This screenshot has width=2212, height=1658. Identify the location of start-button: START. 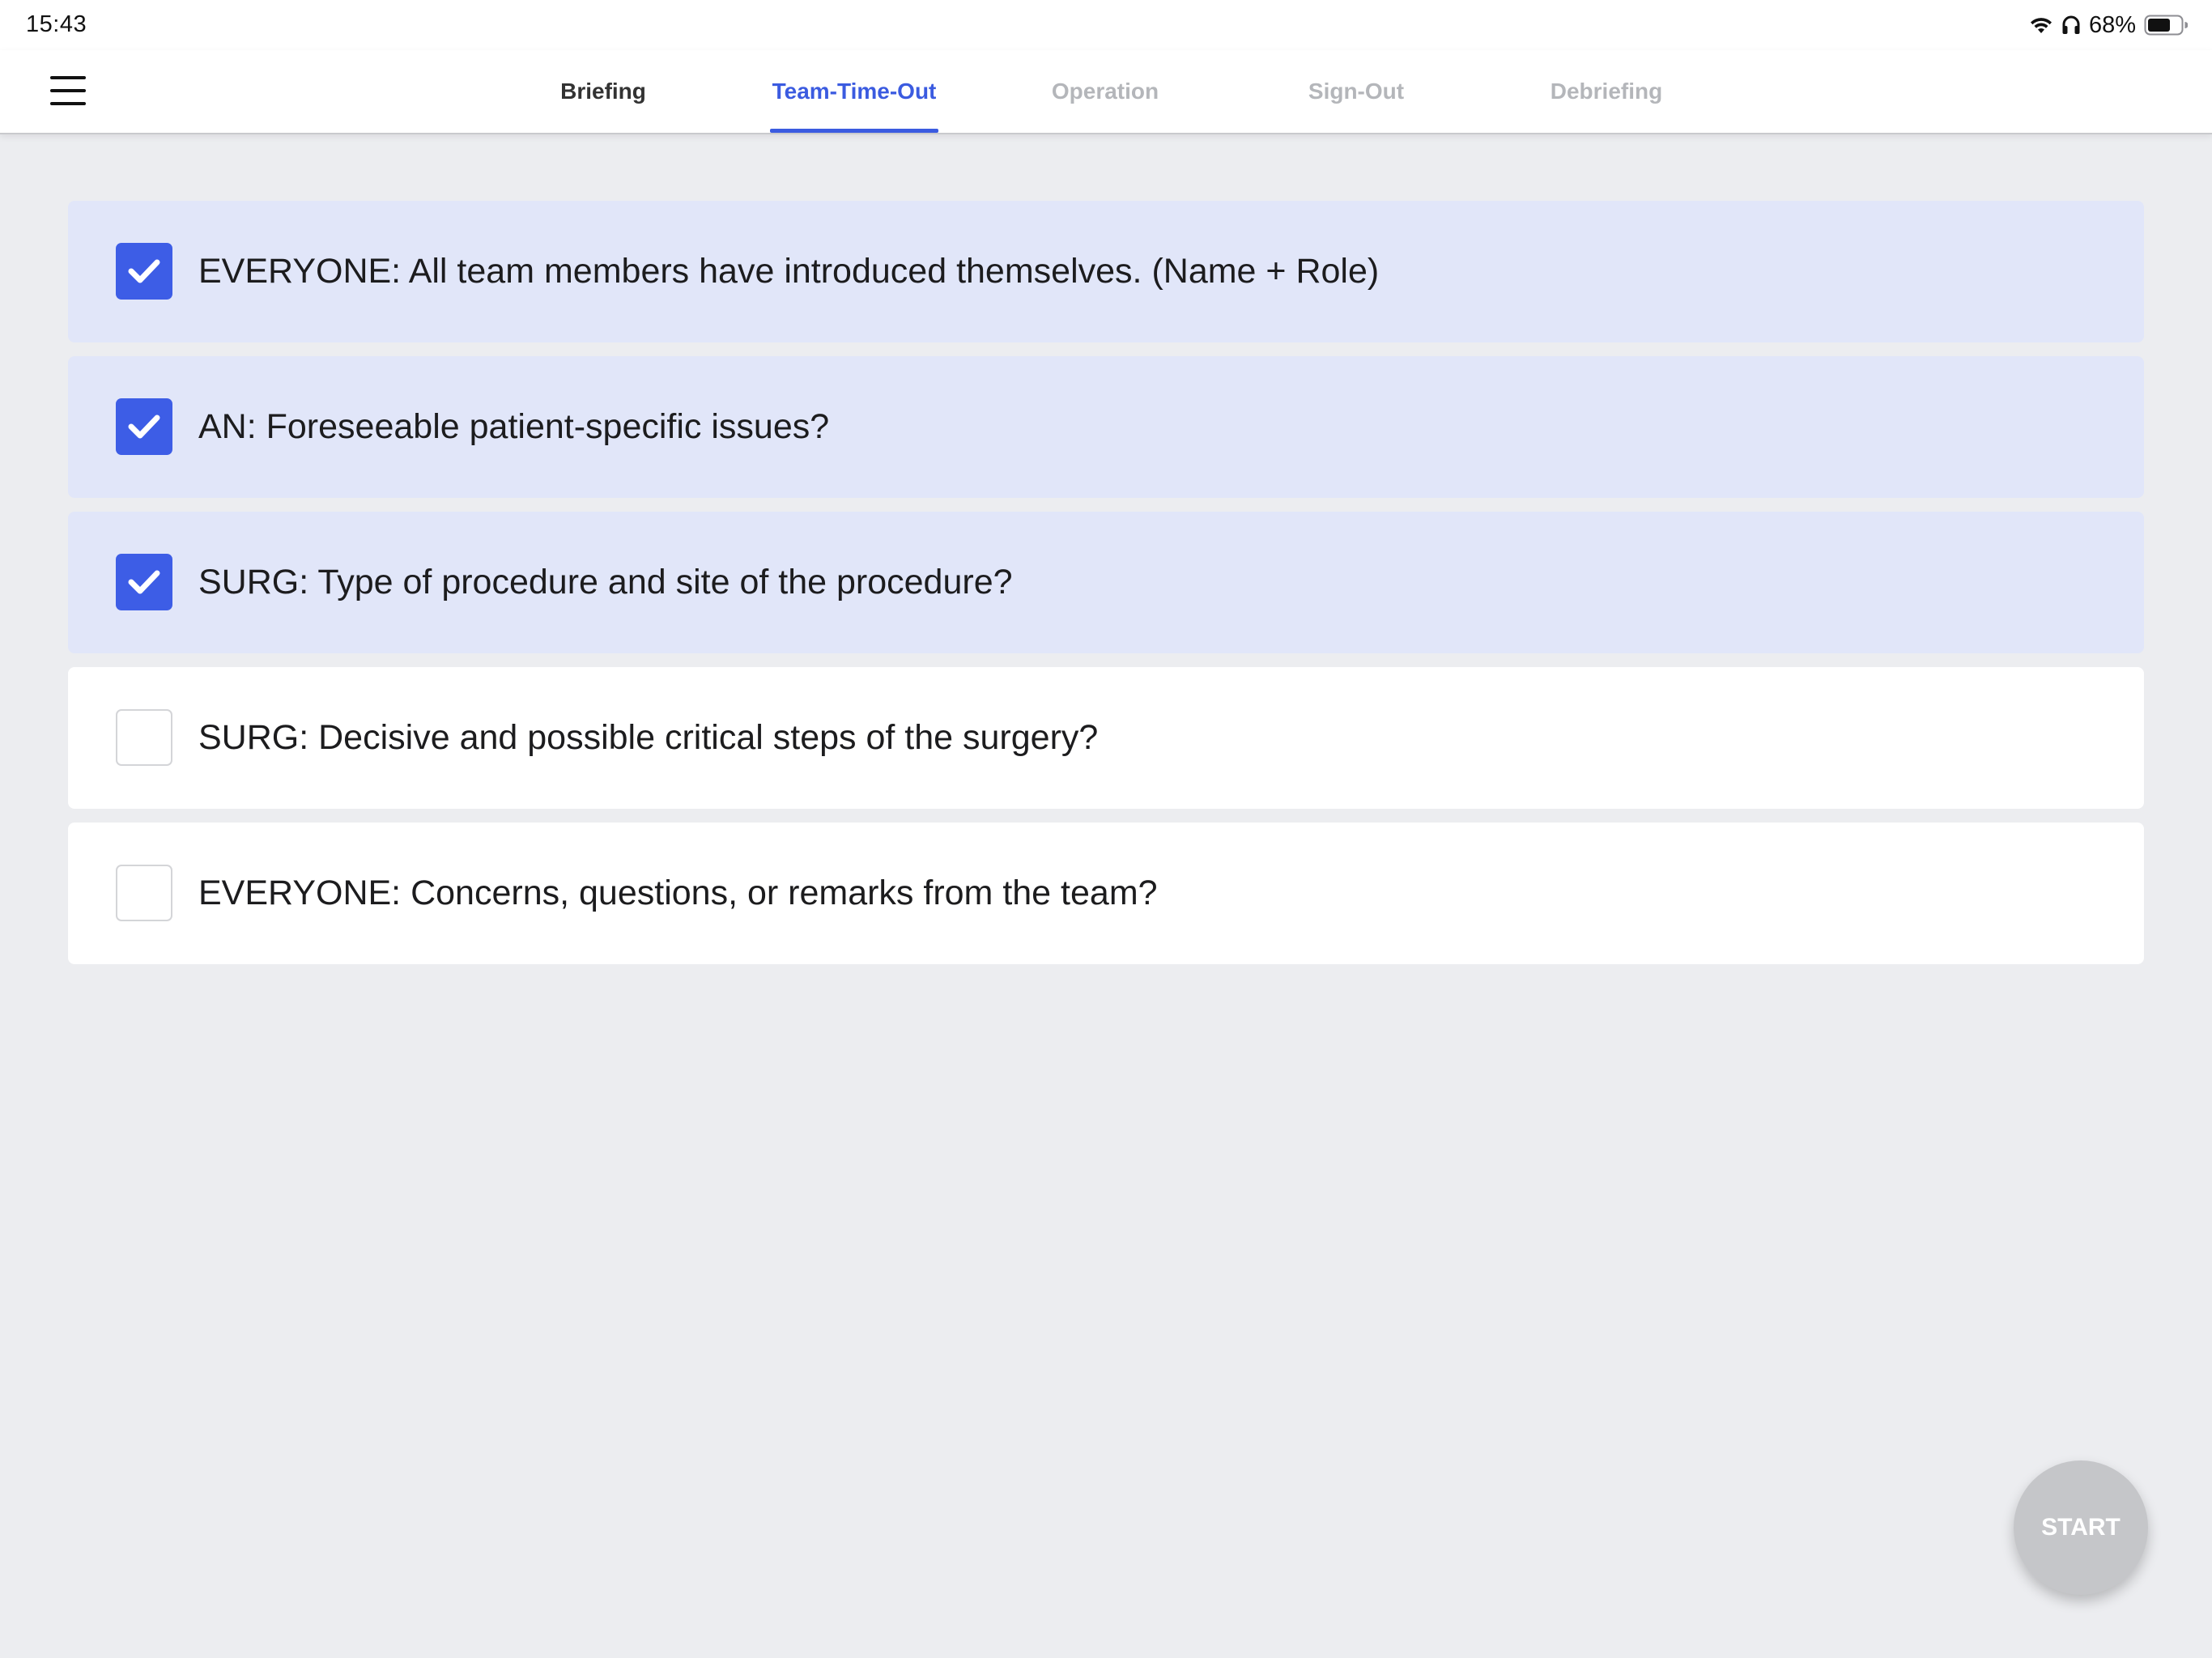
(2081, 1527).